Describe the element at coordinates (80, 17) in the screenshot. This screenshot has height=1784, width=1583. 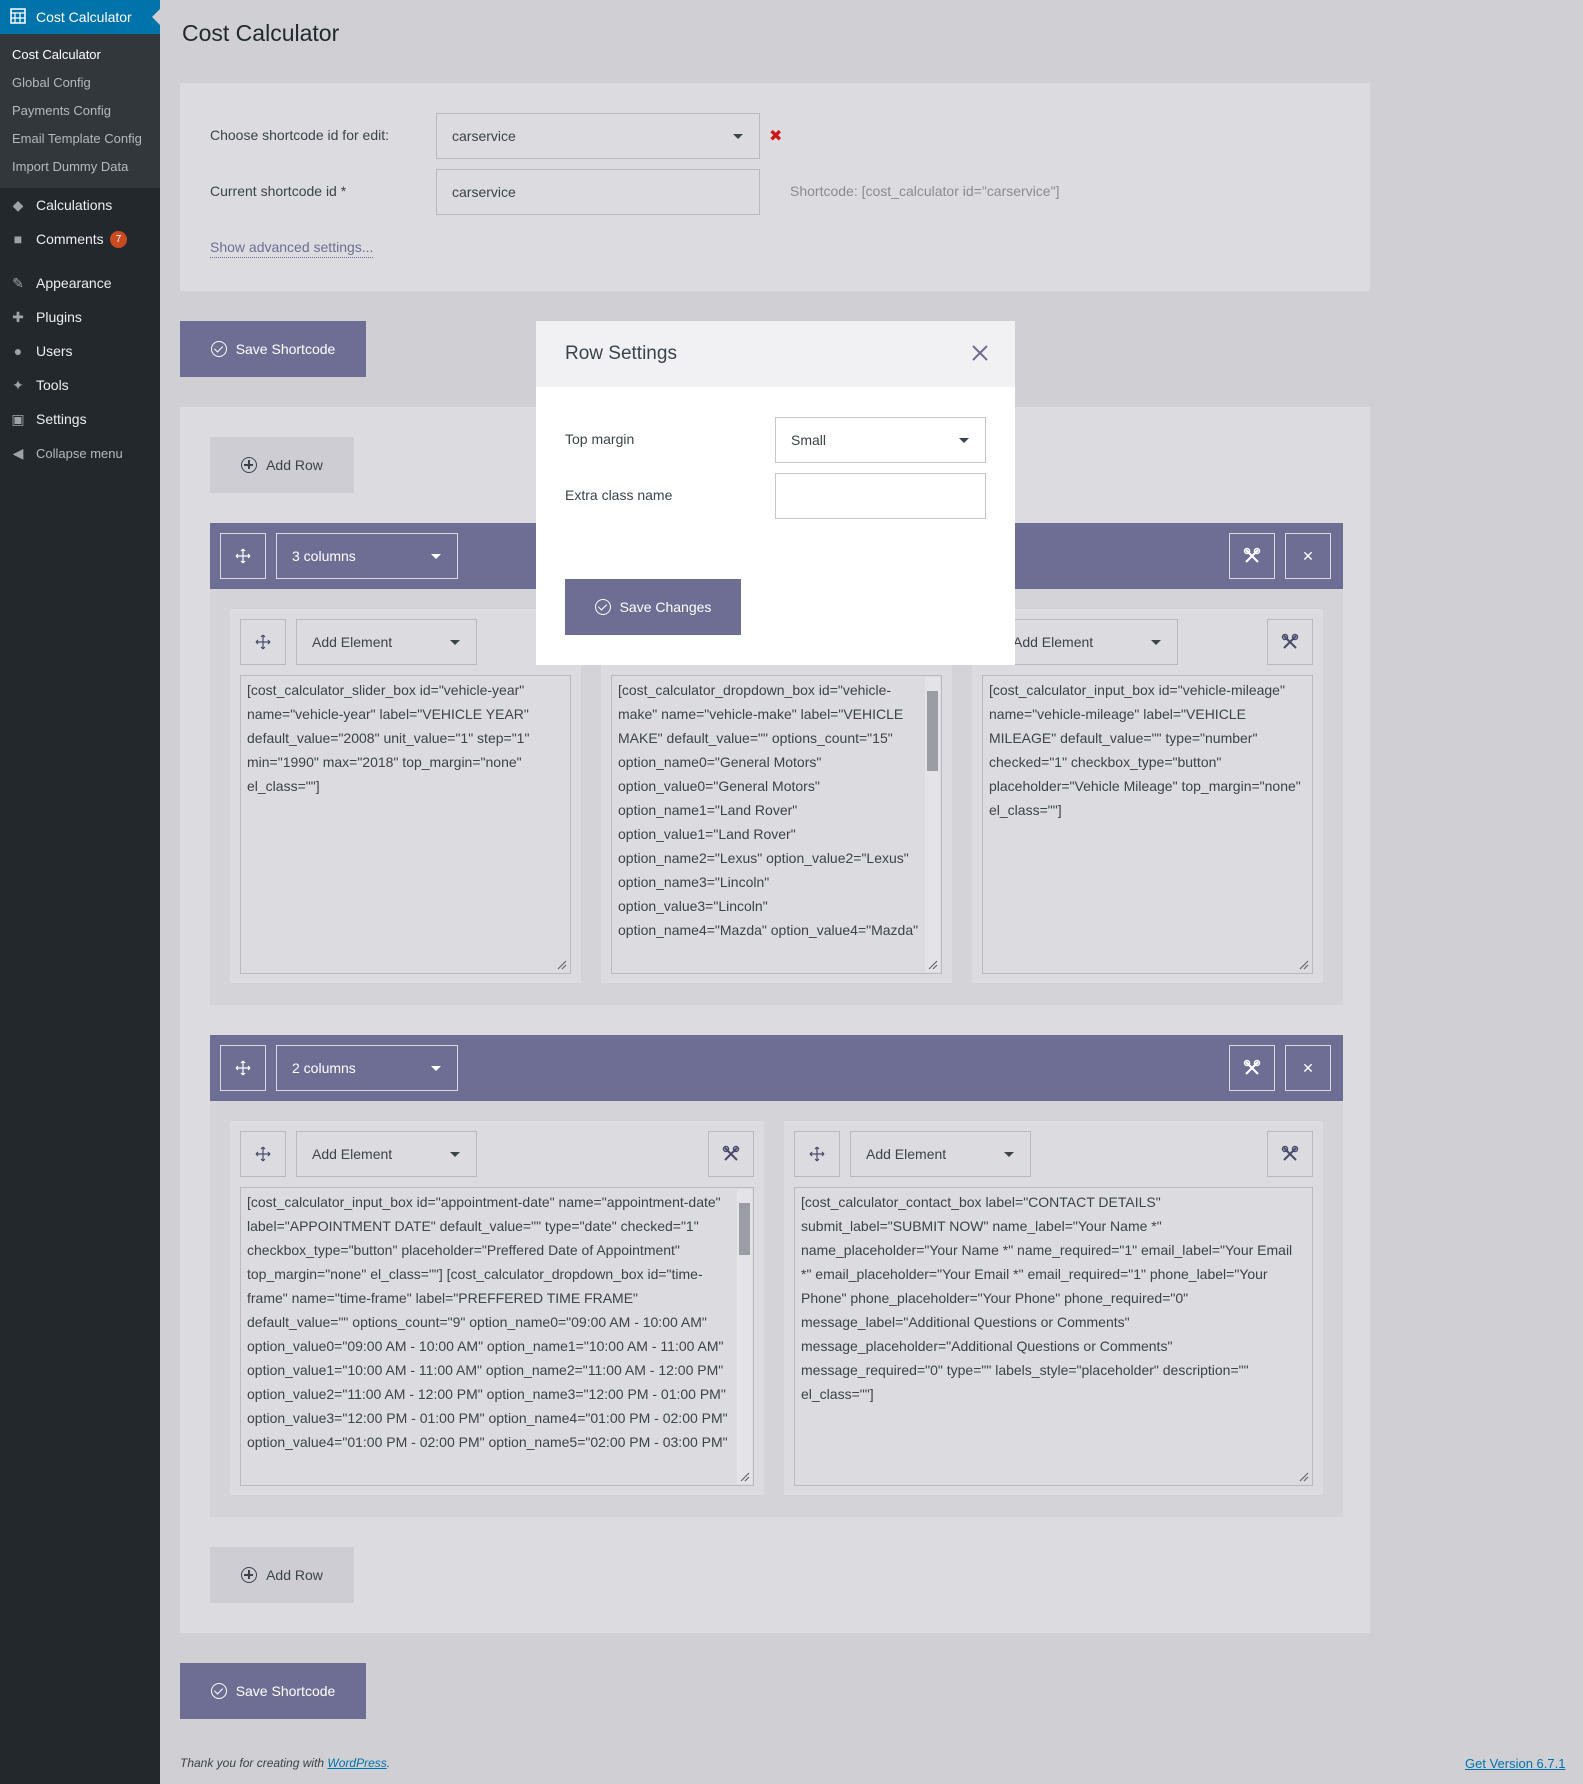
I see `sidebar-item-cost-calculator: Cost Calculator` at that location.